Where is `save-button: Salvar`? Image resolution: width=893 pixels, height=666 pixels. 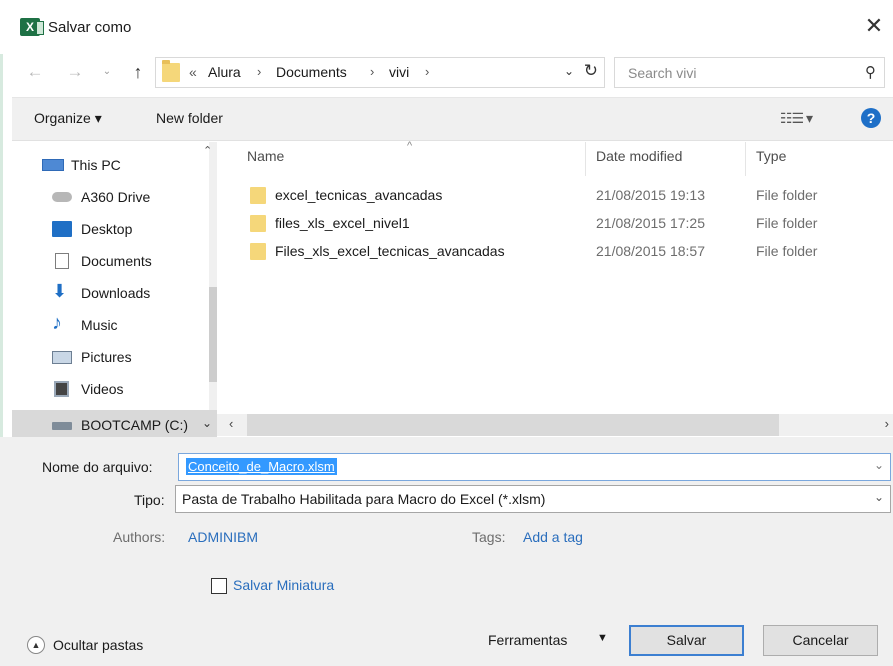
save-button: Salvar is located at coordinates (686, 640).